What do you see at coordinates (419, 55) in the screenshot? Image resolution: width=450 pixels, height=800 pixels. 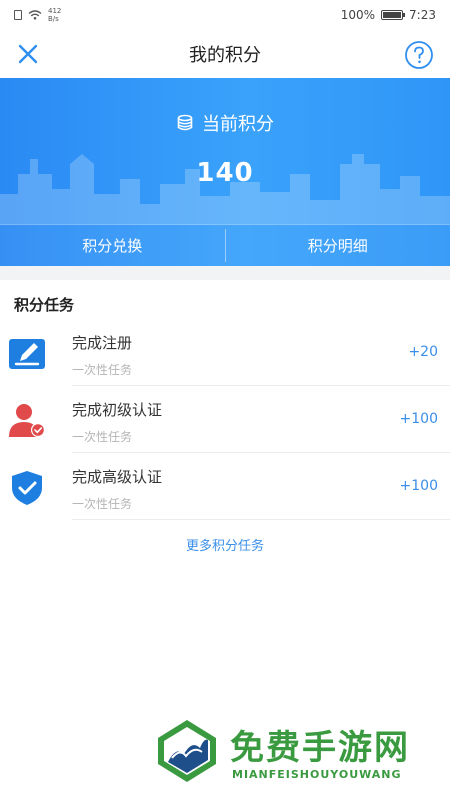 I see `help-icon` at bounding box center [419, 55].